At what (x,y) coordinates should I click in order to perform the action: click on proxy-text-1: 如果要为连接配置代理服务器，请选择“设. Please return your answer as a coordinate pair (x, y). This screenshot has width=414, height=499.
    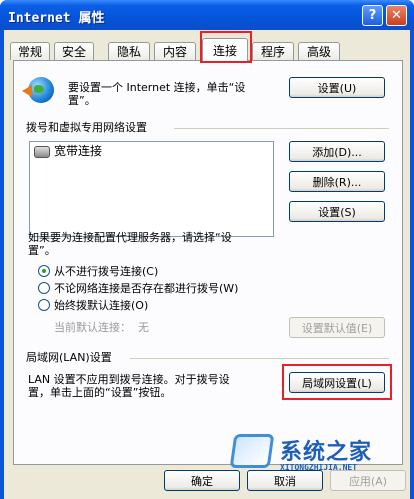
    Looking at the image, I should click on (130, 237).